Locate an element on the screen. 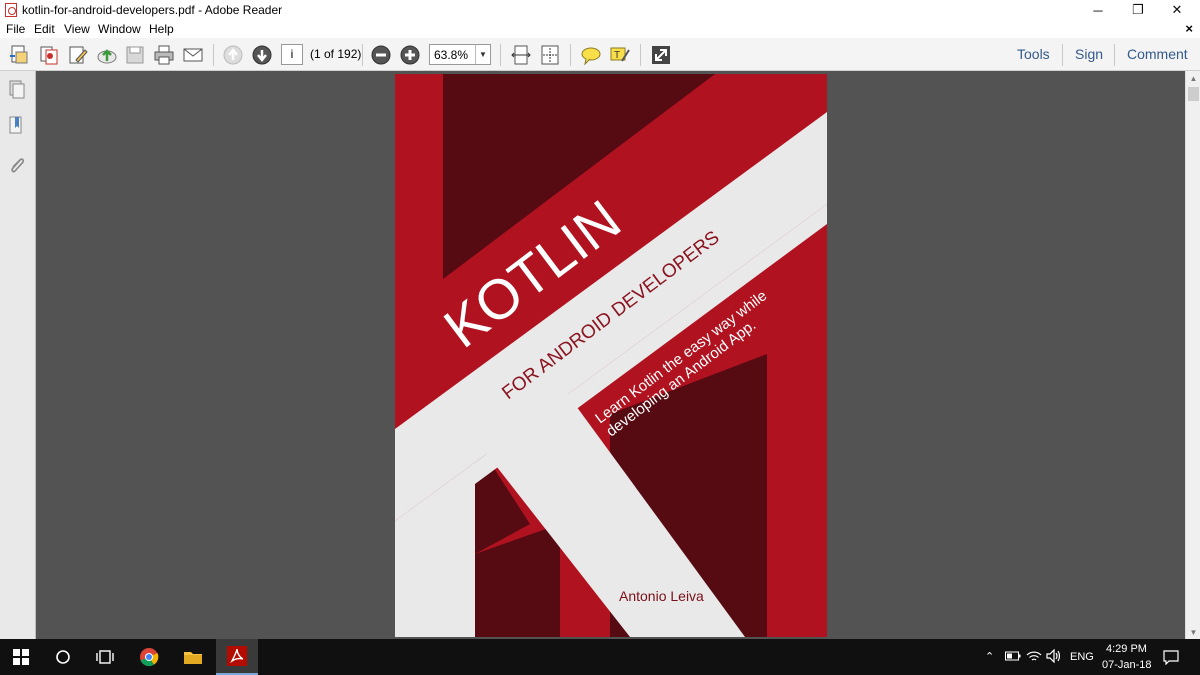 The width and height of the screenshot is (1200, 675). menu-bar: File Edit View Window Help × is located at coordinates (600, 29).